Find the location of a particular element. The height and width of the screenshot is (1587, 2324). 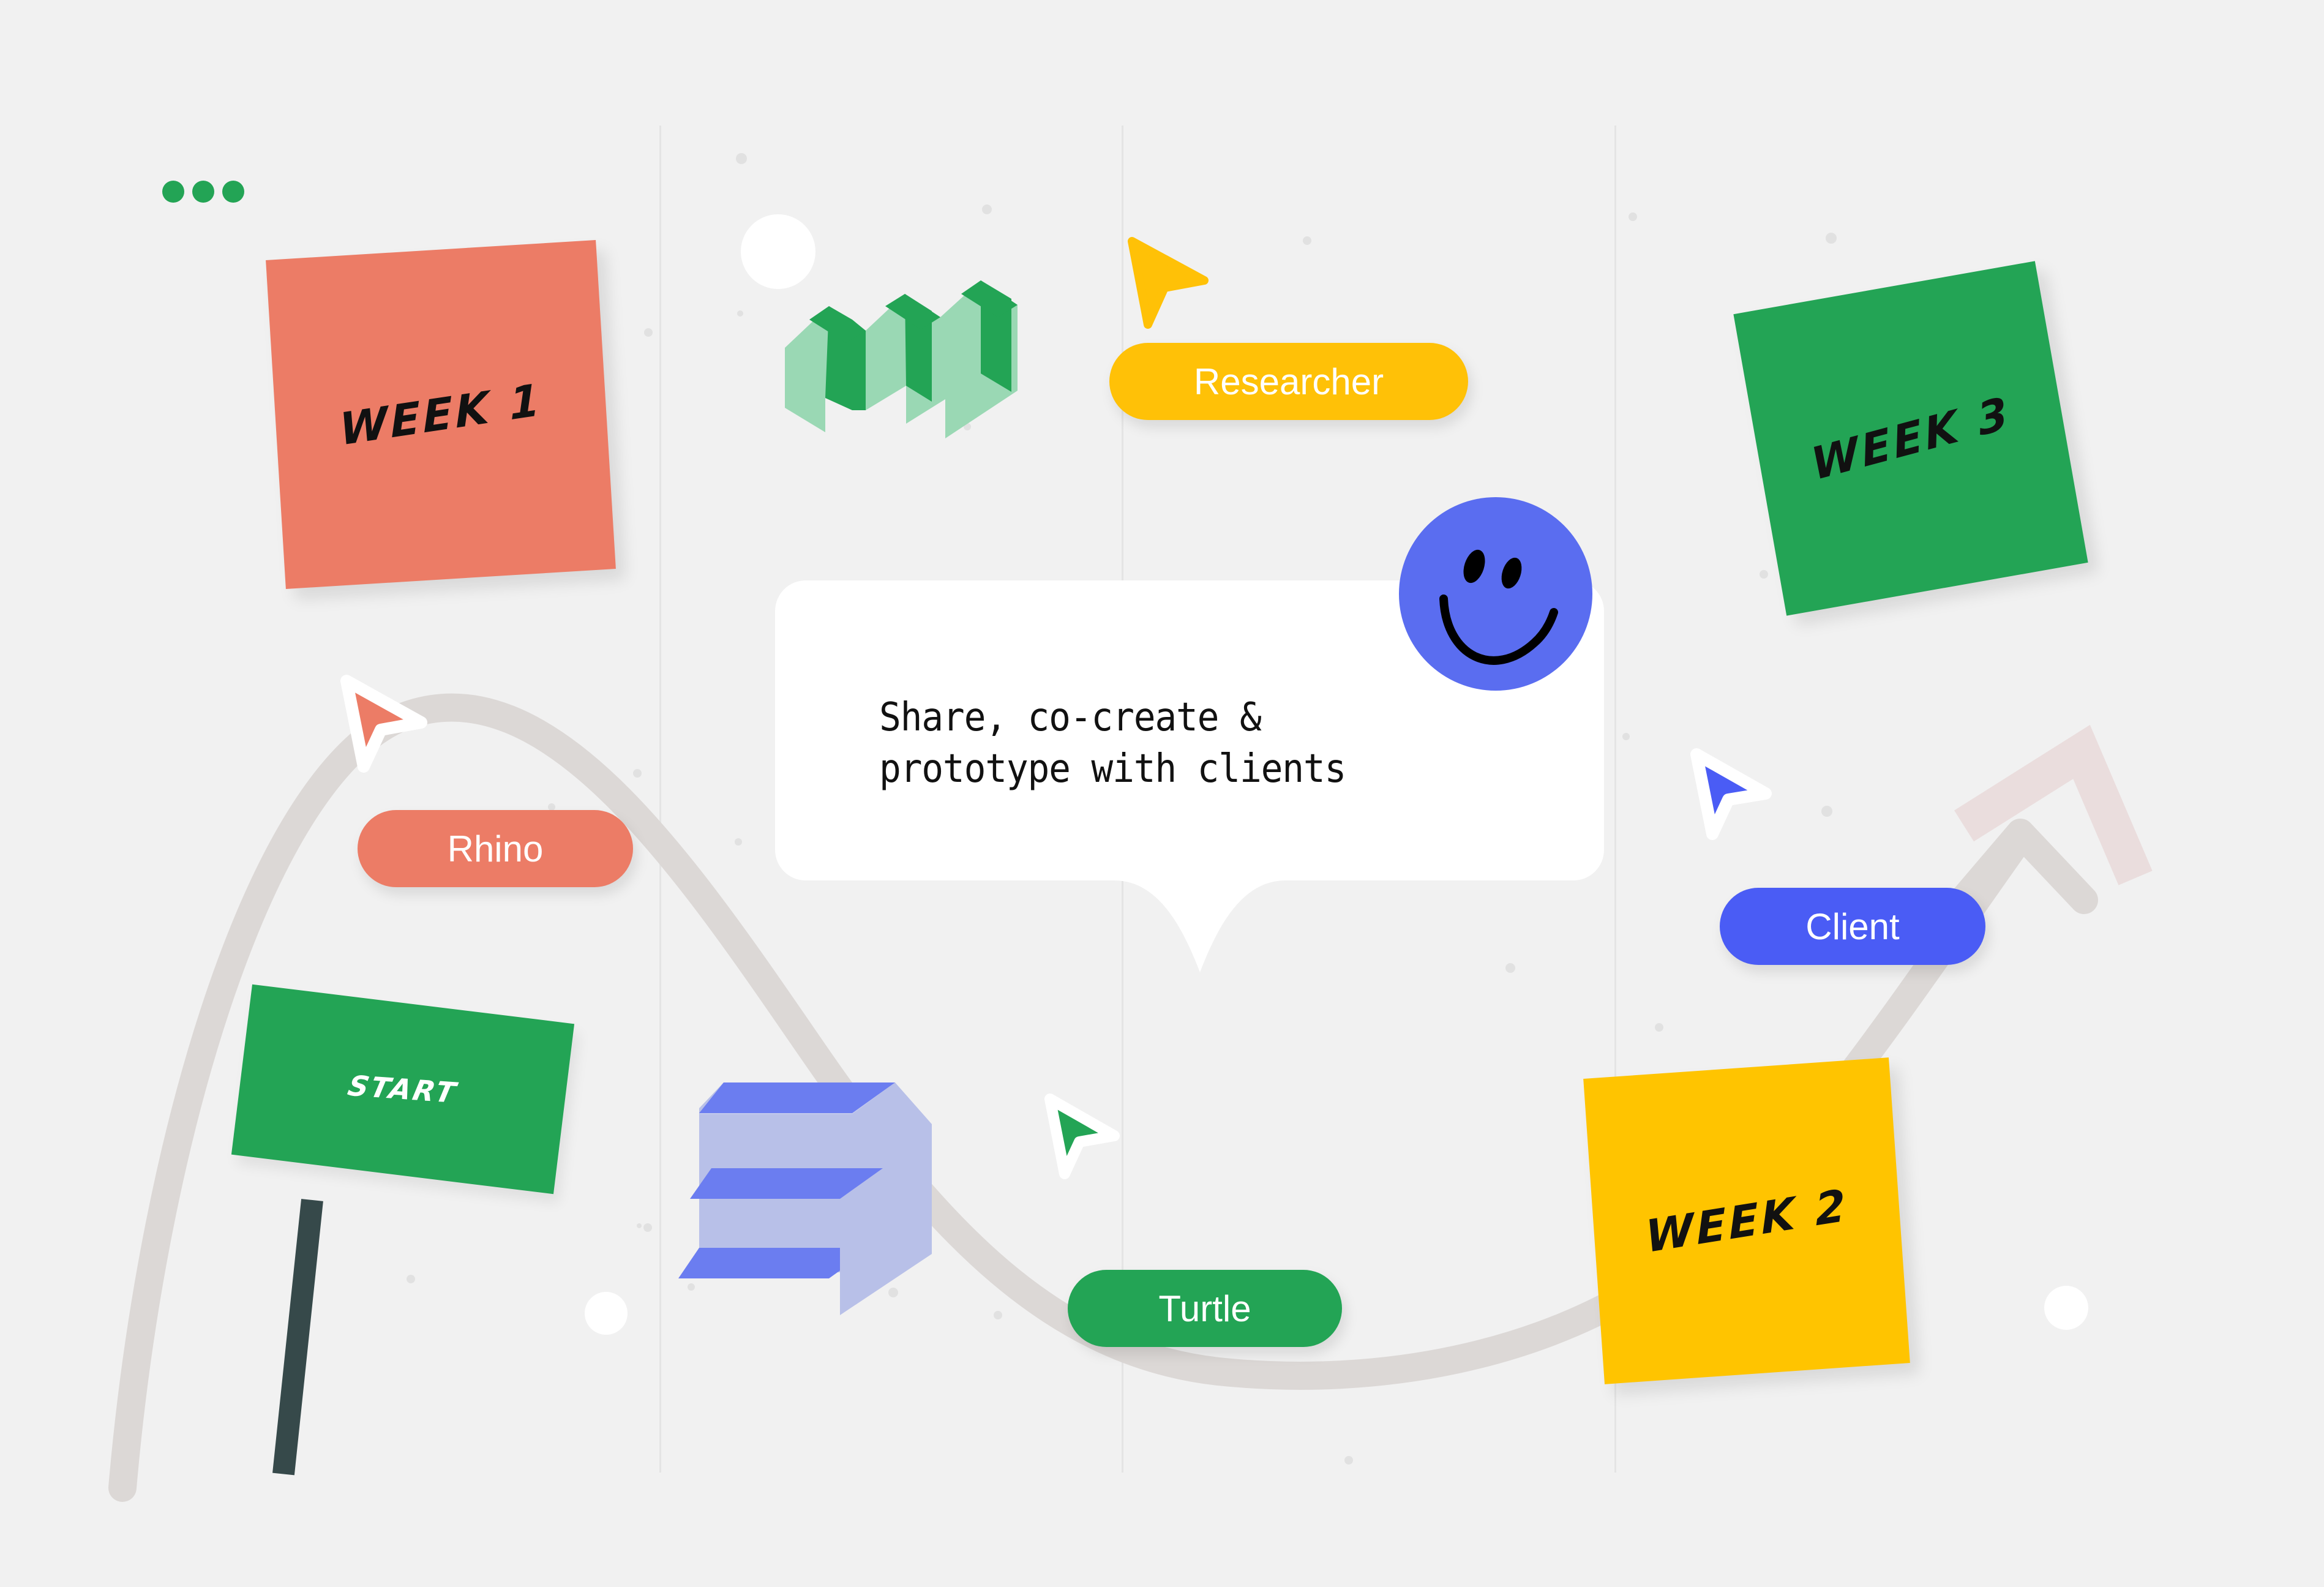

cursor-label-rhino: Rhino is located at coordinates (495, 848).